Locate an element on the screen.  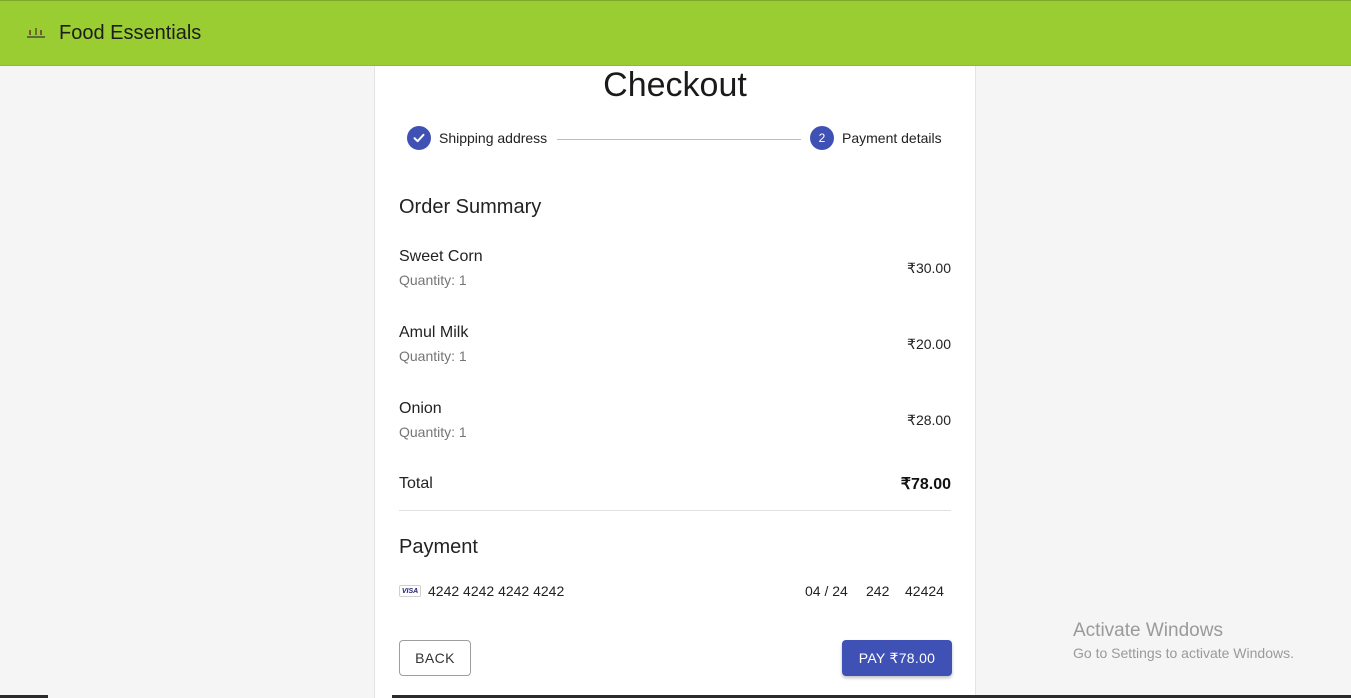
check-icon is located at coordinates (419, 138).